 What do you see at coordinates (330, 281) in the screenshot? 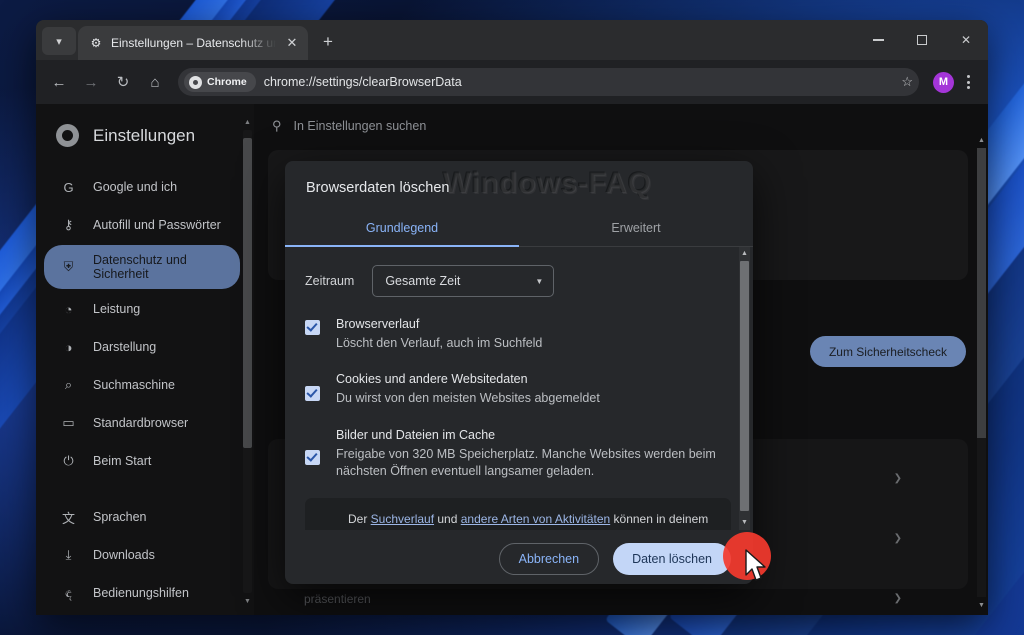
I see `time-range-label: Zeitraum` at bounding box center [330, 281].